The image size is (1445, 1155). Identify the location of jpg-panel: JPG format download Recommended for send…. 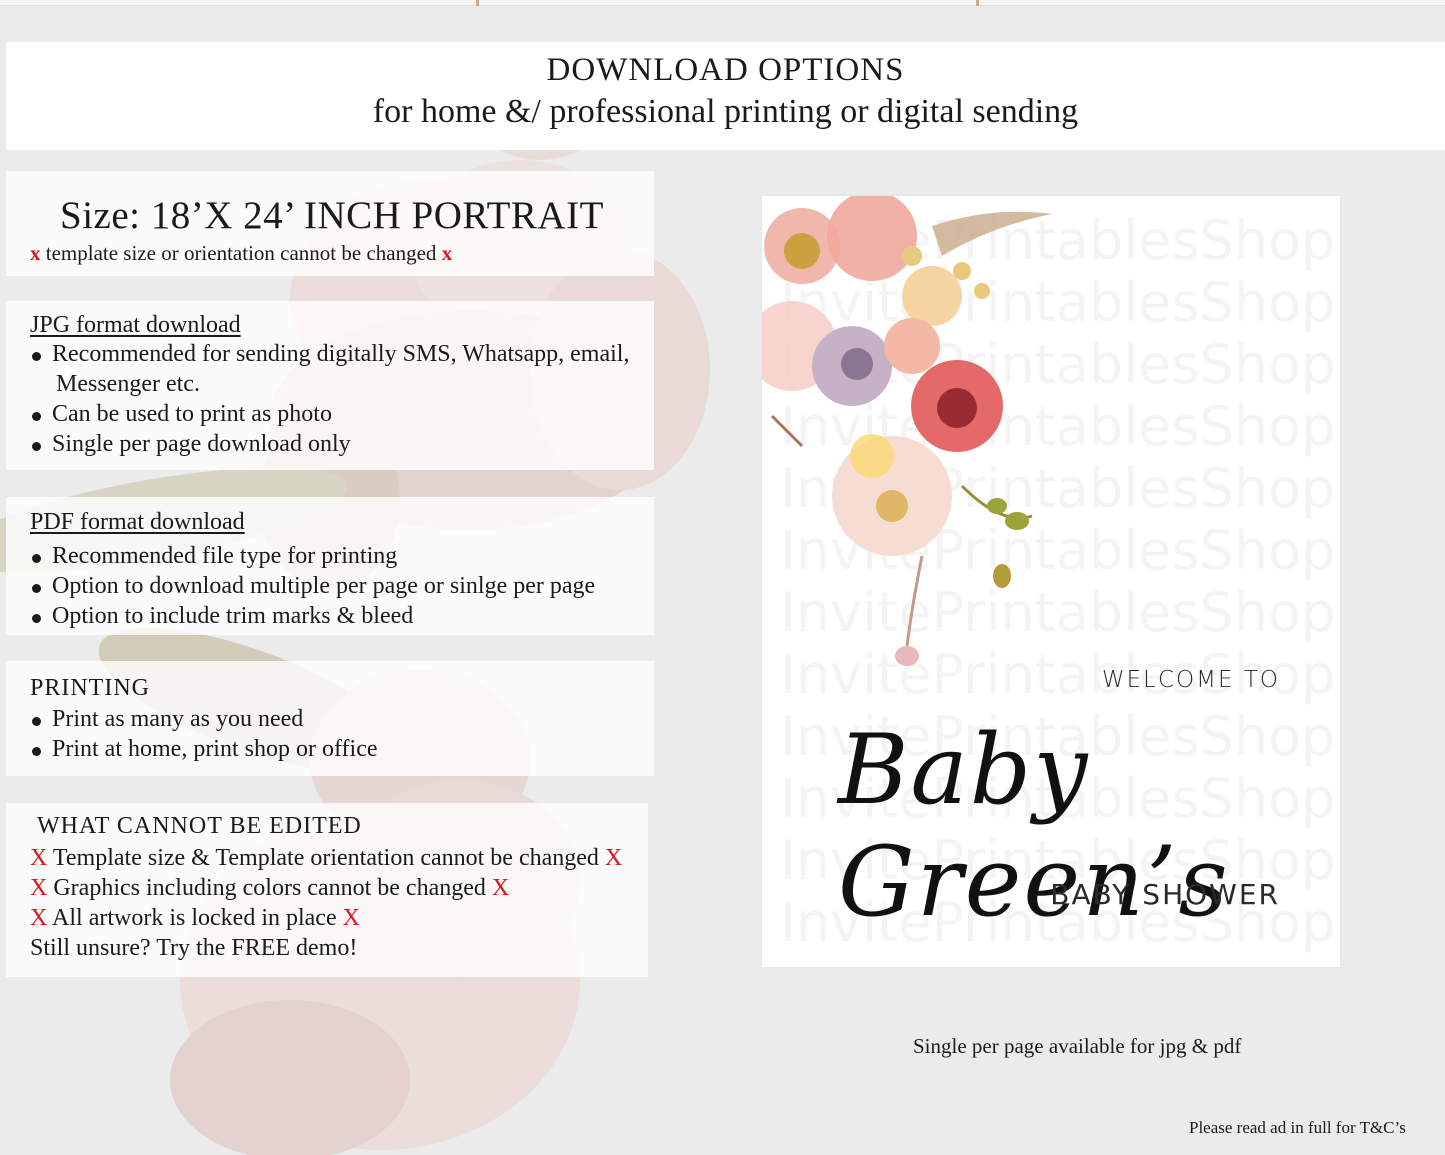
(330, 385).